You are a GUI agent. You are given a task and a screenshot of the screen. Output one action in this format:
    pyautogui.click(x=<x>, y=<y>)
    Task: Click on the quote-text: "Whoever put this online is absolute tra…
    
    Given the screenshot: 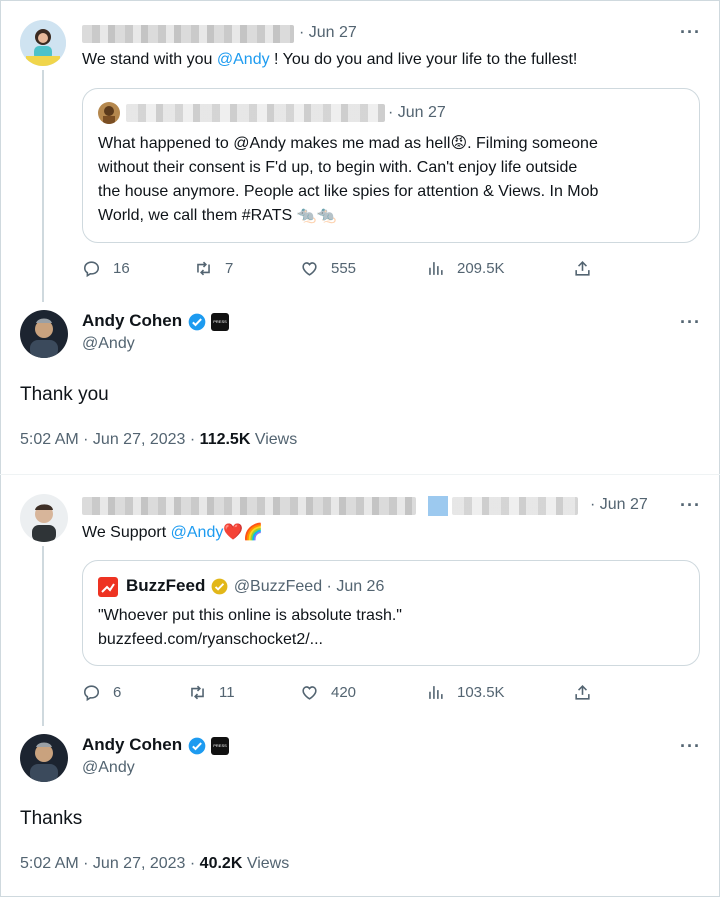 What is the action you would take?
    pyautogui.click(x=250, y=615)
    